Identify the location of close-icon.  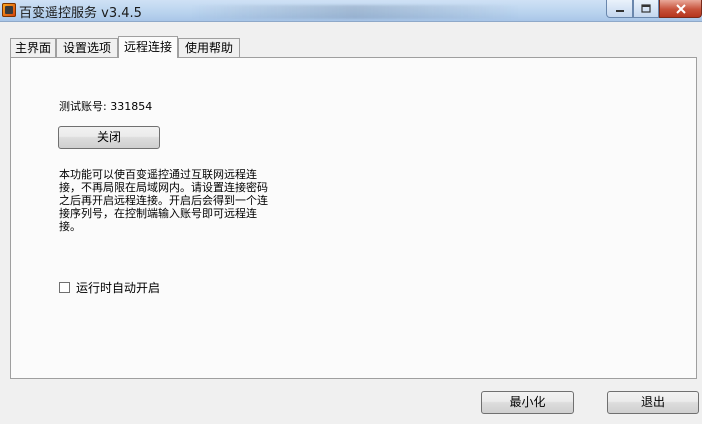
(680, 8).